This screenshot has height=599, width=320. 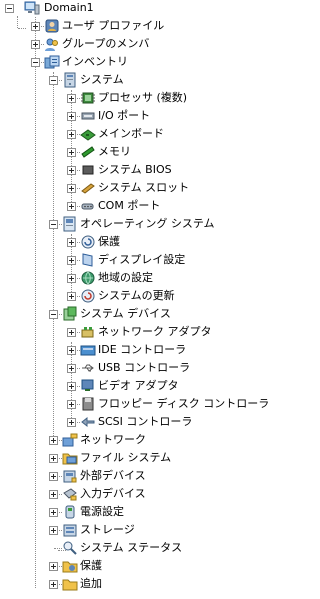 What do you see at coordinates (141, 404) in the screenshot?
I see `tree-item: フロッピー ディスク コントローラ` at bounding box center [141, 404].